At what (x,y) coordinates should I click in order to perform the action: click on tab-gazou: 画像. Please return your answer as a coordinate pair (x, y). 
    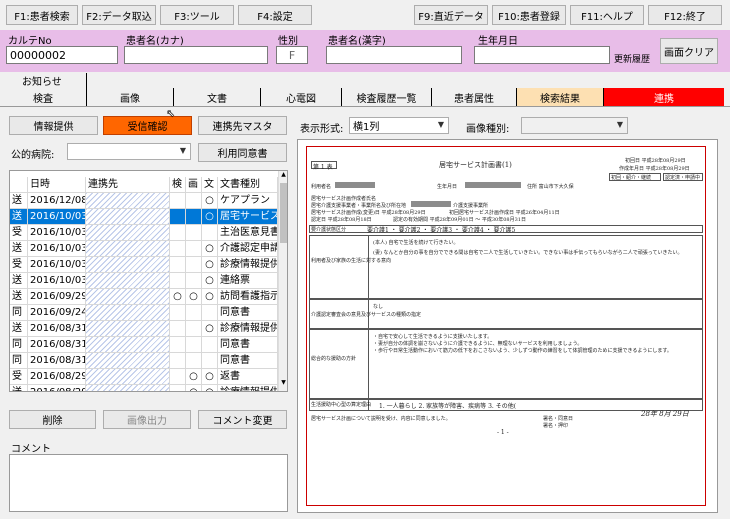
    Looking at the image, I should click on (130, 97).